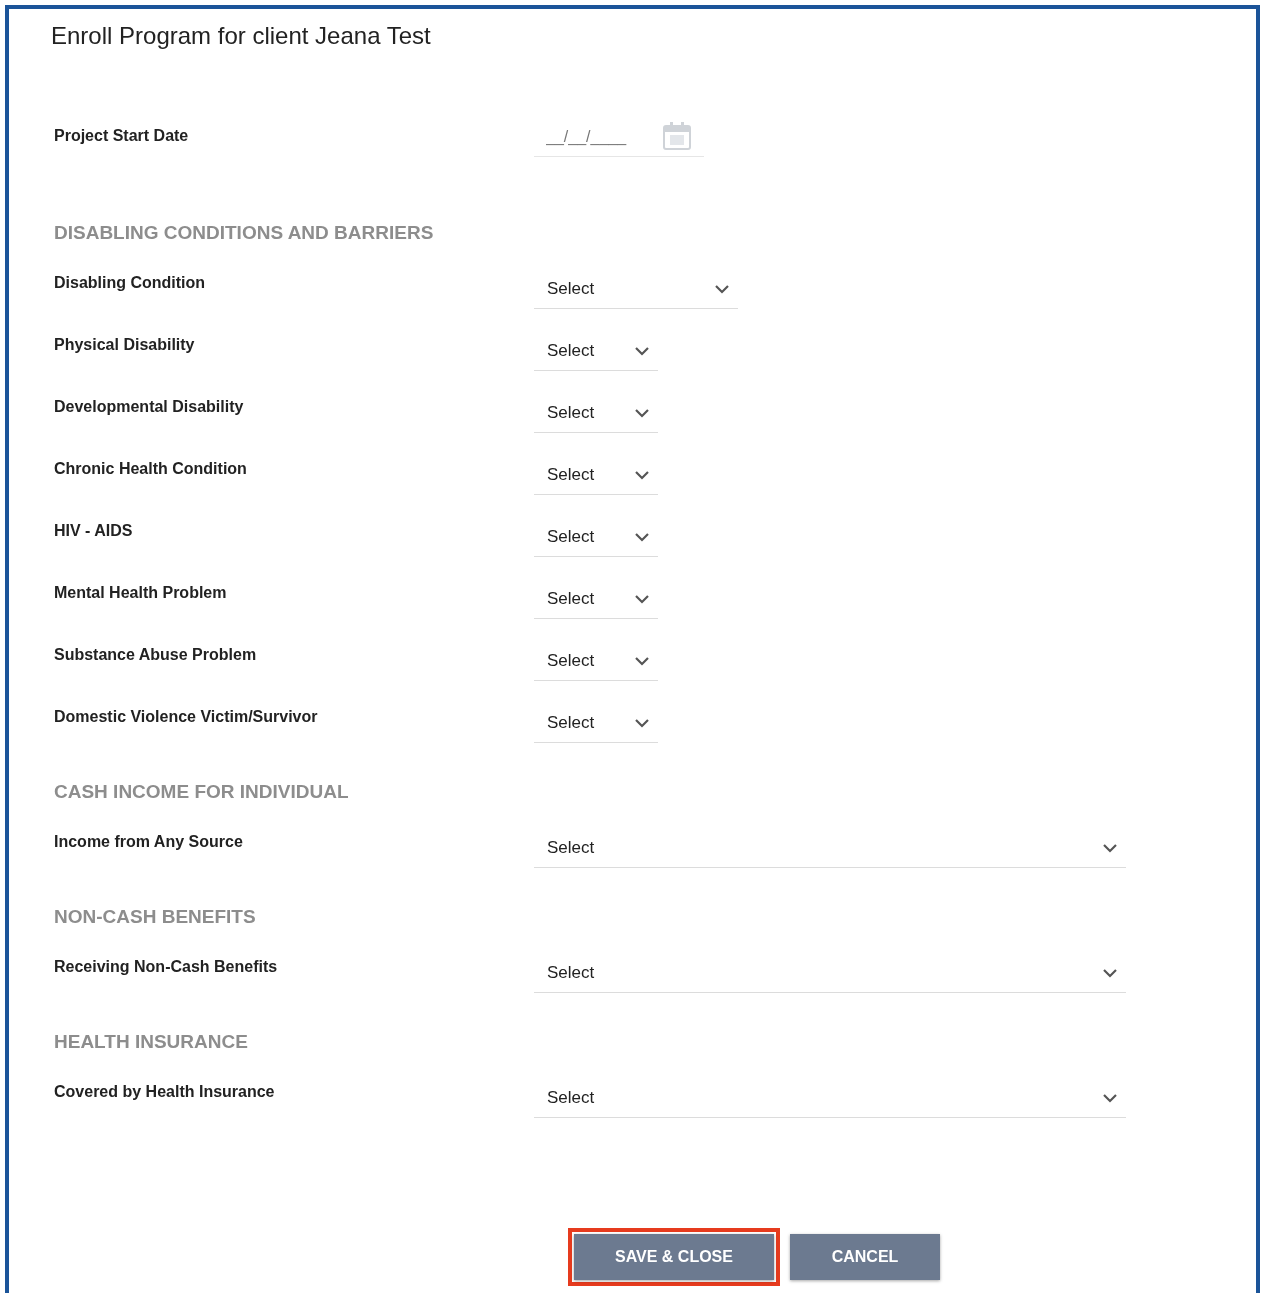 The image size is (1263, 1293). I want to click on calendar-icon, so click(677, 136).